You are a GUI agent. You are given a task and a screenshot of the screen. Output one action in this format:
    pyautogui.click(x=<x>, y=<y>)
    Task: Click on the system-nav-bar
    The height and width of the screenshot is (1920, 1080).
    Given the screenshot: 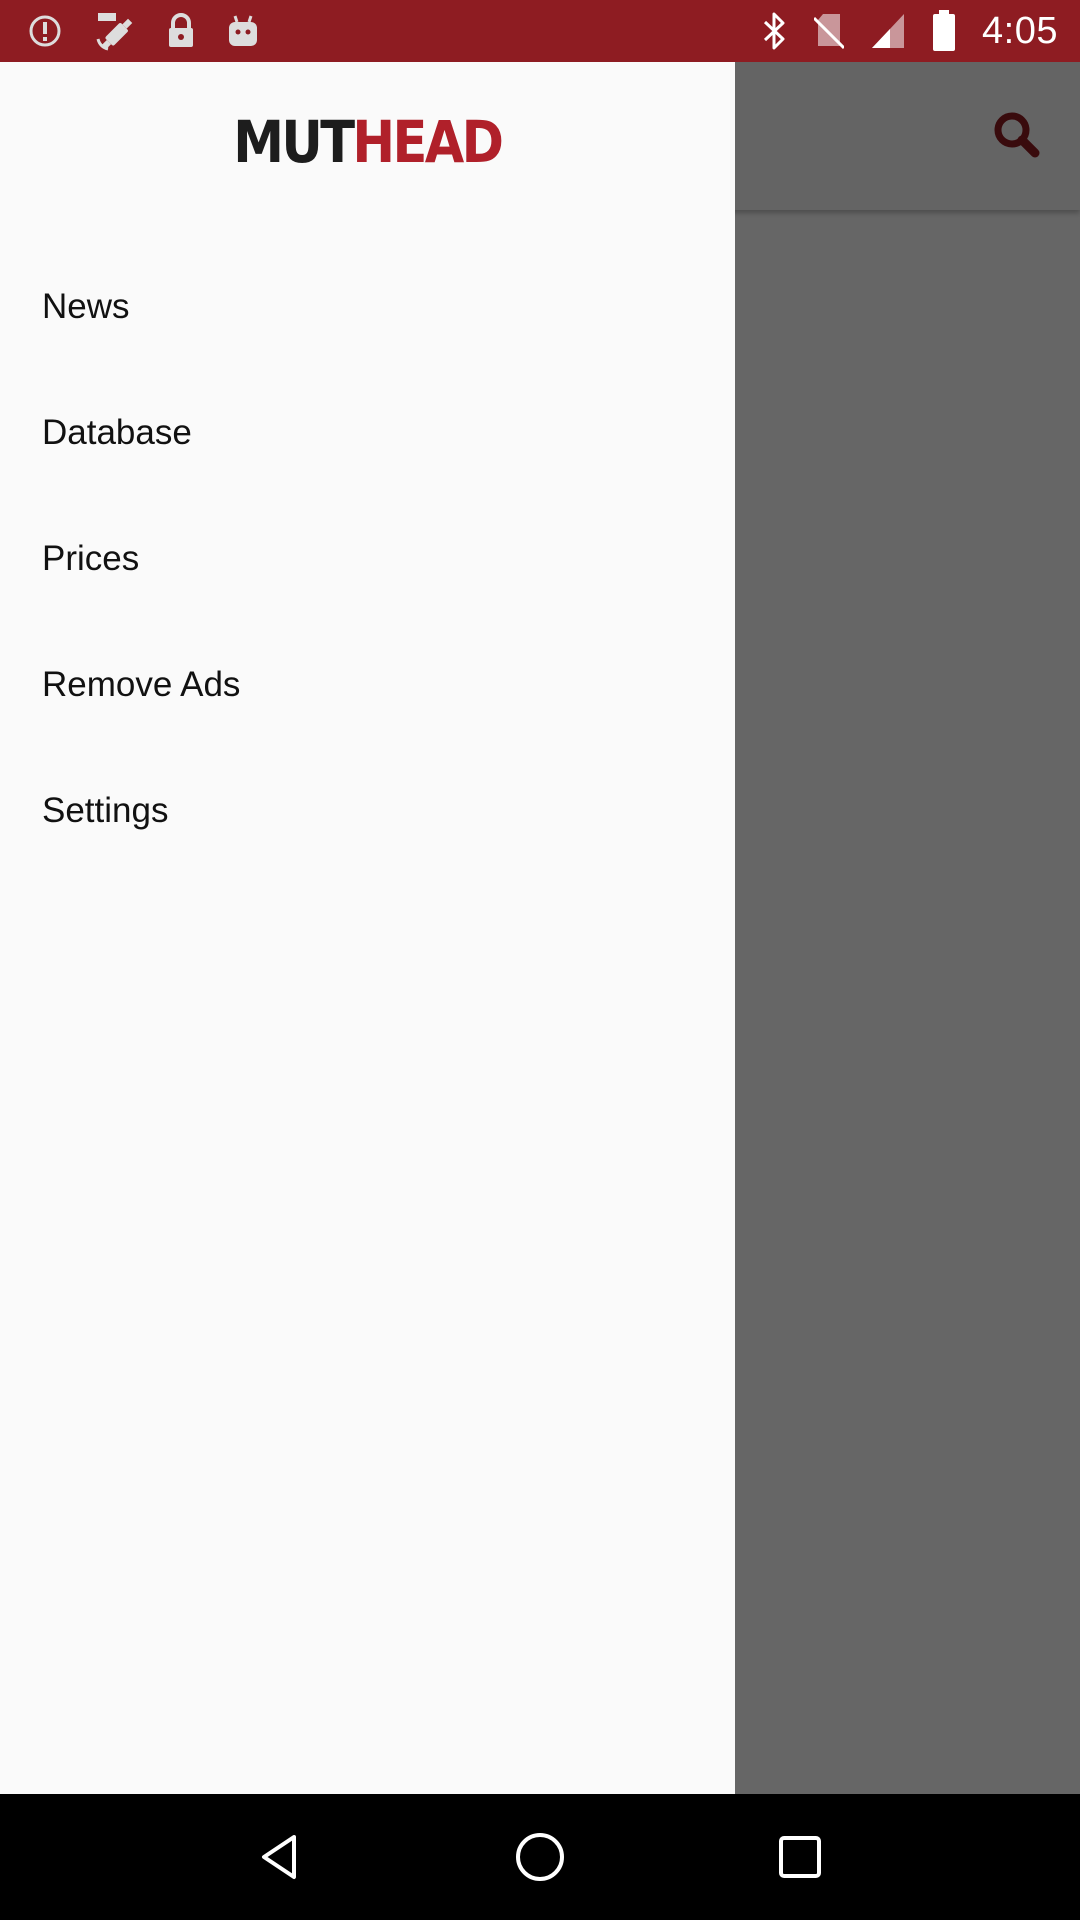 What is the action you would take?
    pyautogui.click(x=540, y=1857)
    